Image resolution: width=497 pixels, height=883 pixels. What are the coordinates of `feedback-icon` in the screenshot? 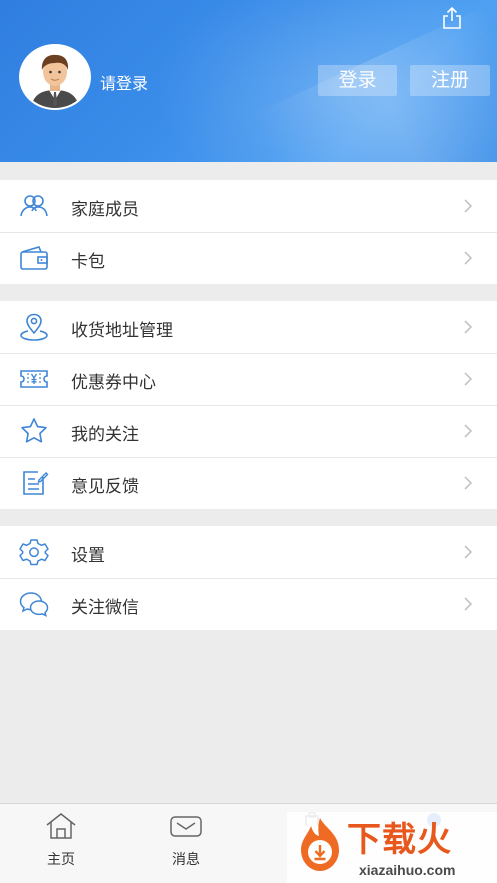 It's located at (34, 483).